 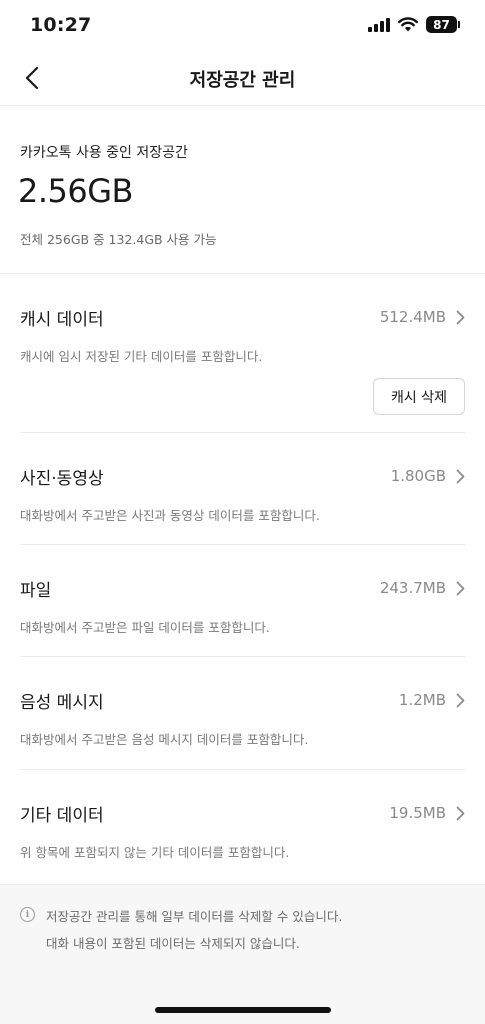 What do you see at coordinates (412, 317) in the screenshot?
I see `category-size: 512.4MB` at bounding box center [412, 317].